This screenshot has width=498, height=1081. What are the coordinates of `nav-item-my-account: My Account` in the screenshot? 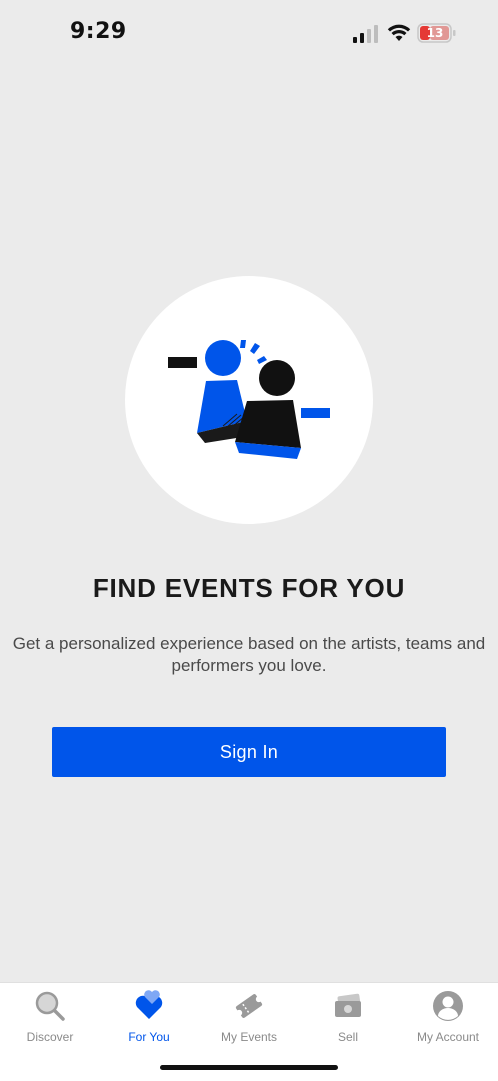 It's located at (448, 1021).